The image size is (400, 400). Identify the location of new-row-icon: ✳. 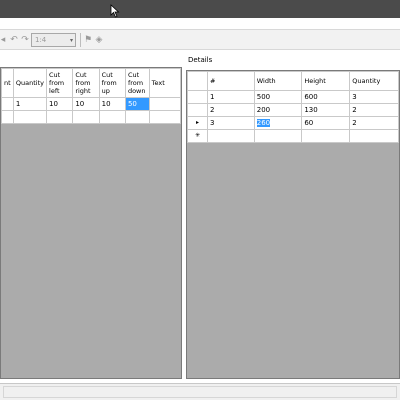
(197, 136).